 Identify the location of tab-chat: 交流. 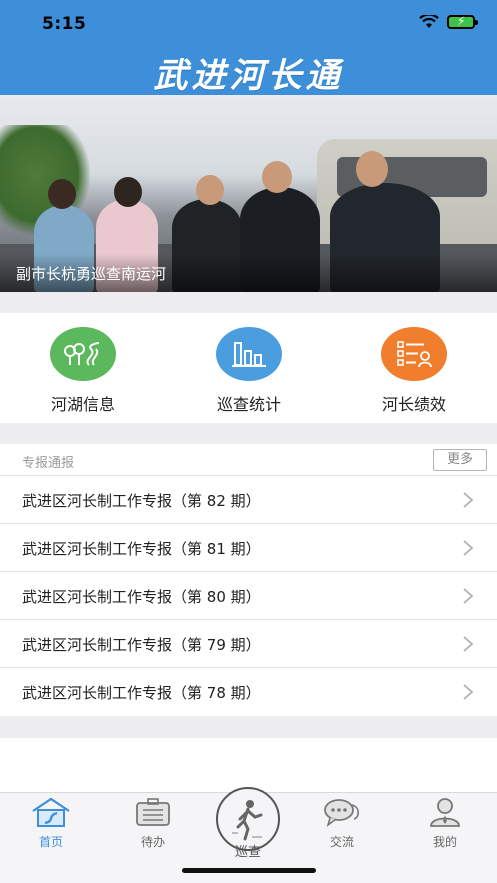
(342, 823).